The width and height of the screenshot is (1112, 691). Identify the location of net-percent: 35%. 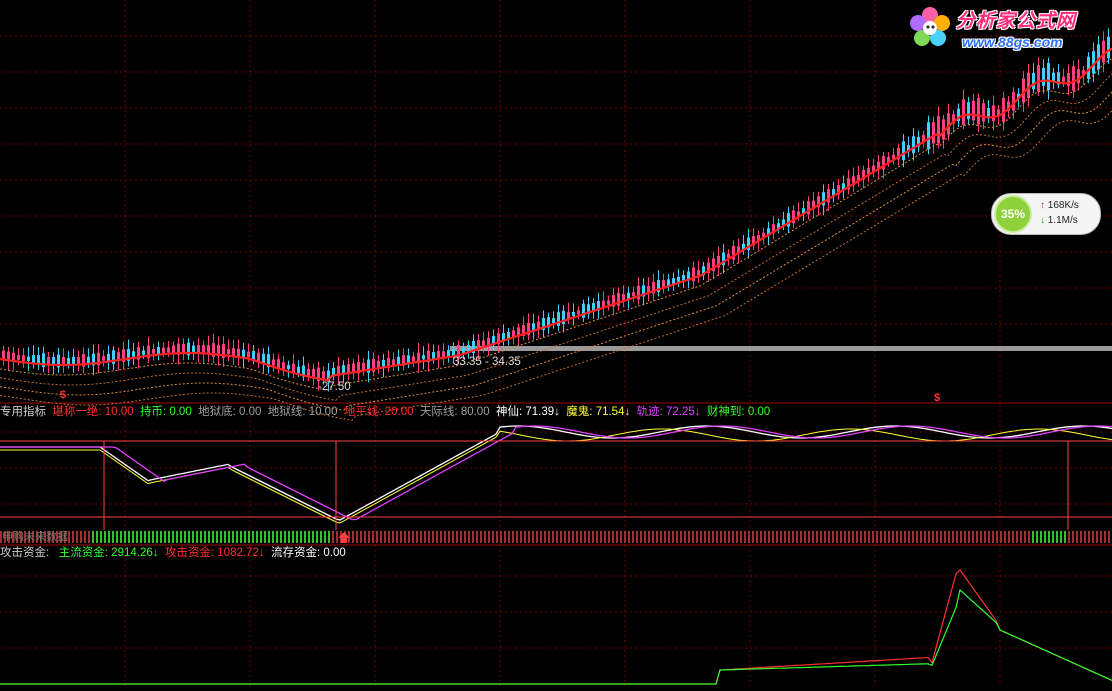
(1013, 214).